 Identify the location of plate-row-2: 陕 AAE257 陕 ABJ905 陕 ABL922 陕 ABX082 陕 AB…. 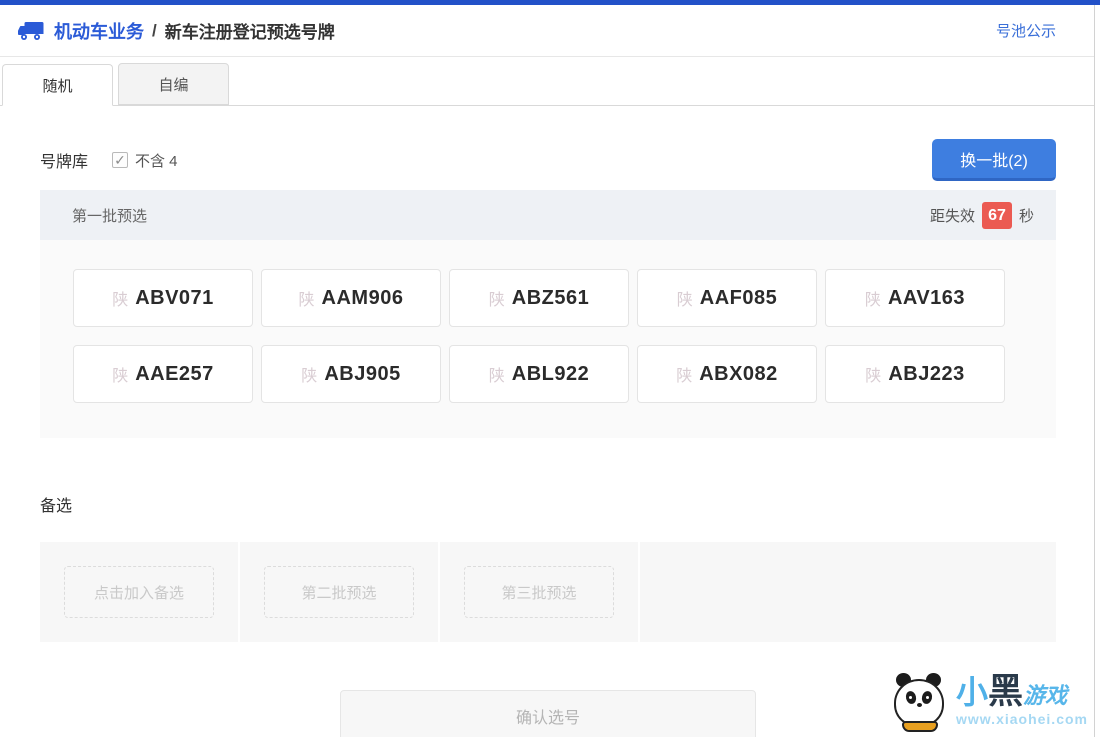
(549, 374).